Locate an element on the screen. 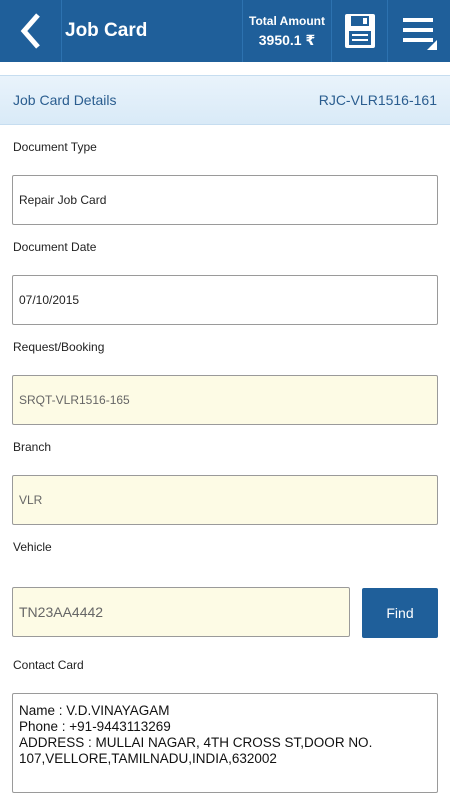  top-app-bar: Job Card Total Amount 3950.1 ₹ is located at coordinates (225, 31).